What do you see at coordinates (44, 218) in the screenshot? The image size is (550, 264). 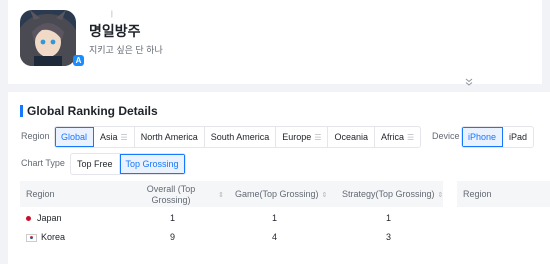 I see `table-row-region: Japan` at bounding box center [44, 218].